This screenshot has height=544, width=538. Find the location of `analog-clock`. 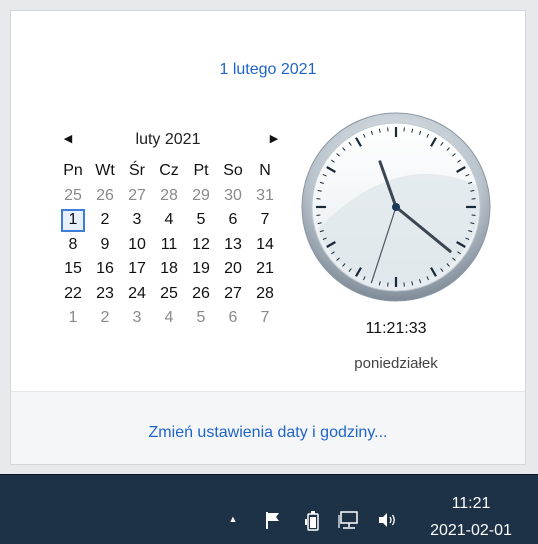

analog-clock is located at coordinates (396, 207).